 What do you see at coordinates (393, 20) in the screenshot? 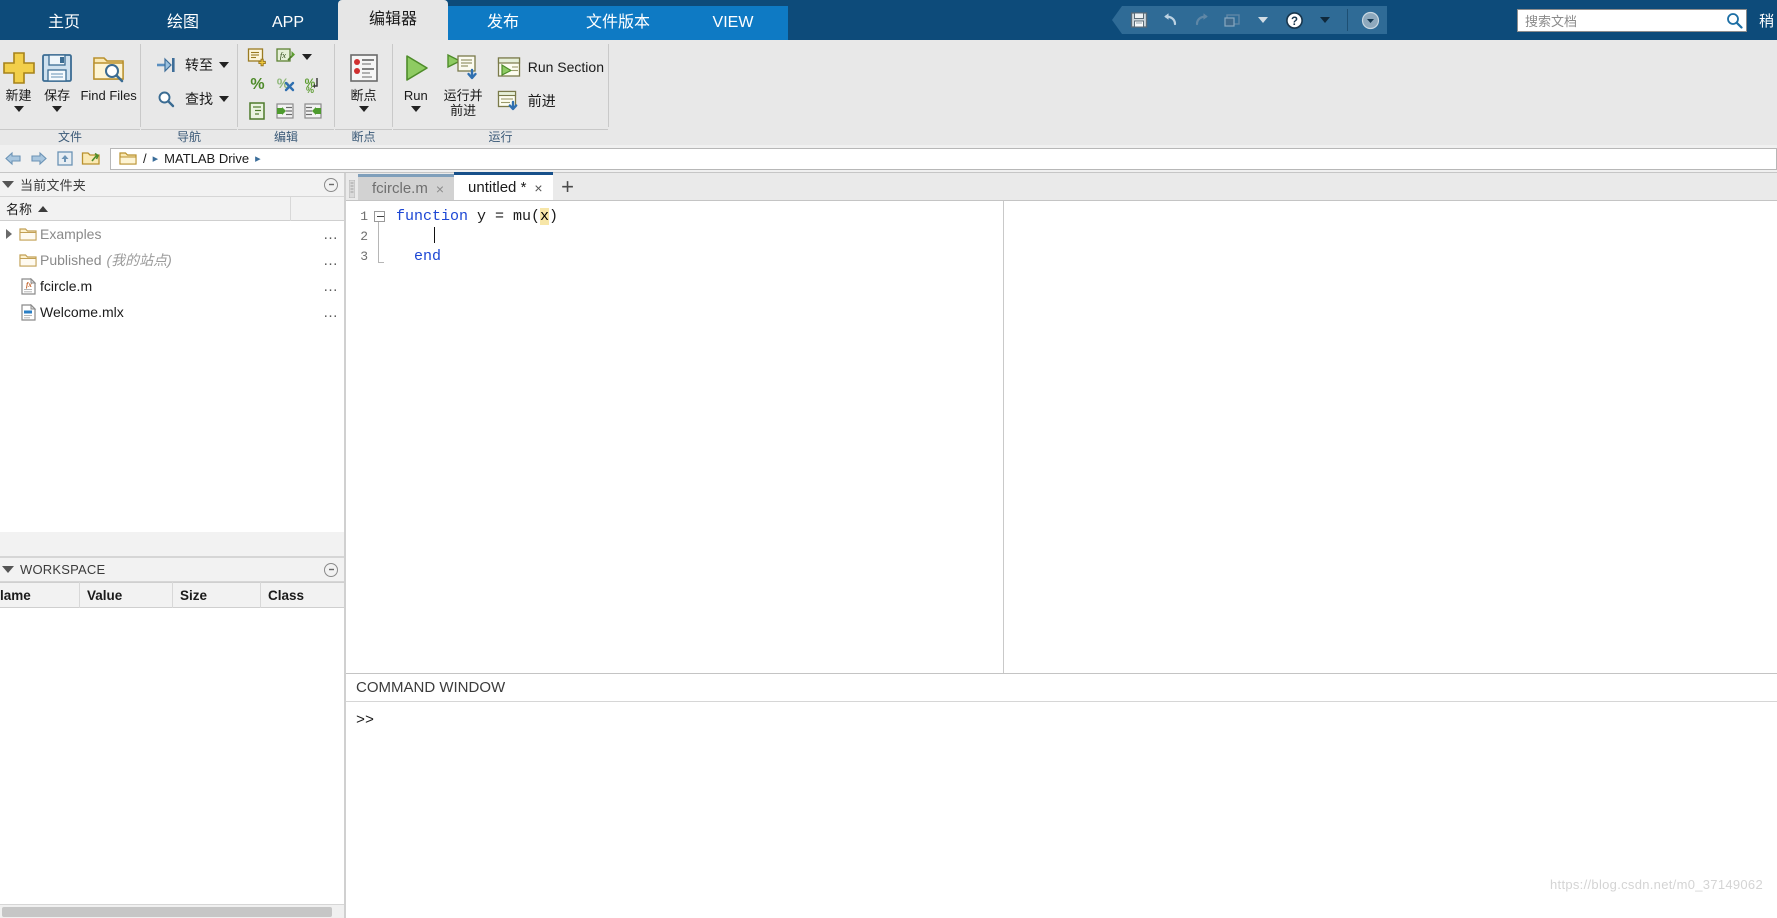
I see `tab-editor: 编辑器` at bounding box center [393, 20].